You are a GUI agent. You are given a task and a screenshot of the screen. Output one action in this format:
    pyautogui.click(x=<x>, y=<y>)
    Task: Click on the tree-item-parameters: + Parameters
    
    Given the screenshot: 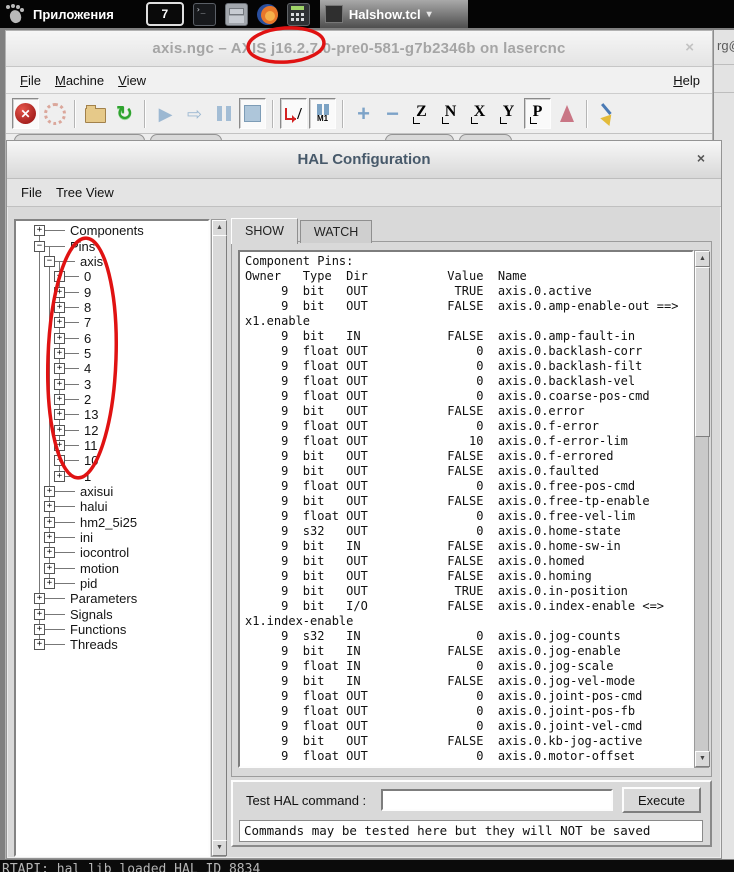 What is the action you would take?
    pyautogui.click(x=112, y=598)
    